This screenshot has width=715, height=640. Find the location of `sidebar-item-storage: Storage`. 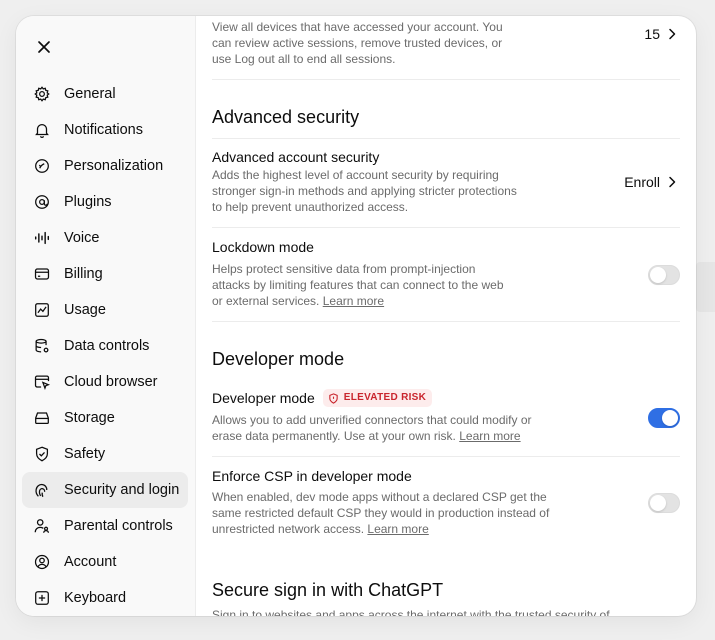

sidebar-item-storage: Storage is located at coordinates (105, 418).